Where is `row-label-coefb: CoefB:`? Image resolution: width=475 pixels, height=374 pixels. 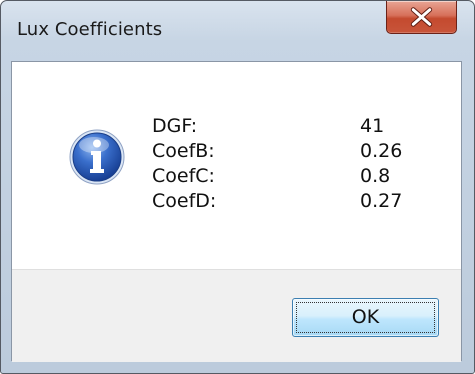 row-label-coefb: CoefB: is located at coordinates (183, 151).